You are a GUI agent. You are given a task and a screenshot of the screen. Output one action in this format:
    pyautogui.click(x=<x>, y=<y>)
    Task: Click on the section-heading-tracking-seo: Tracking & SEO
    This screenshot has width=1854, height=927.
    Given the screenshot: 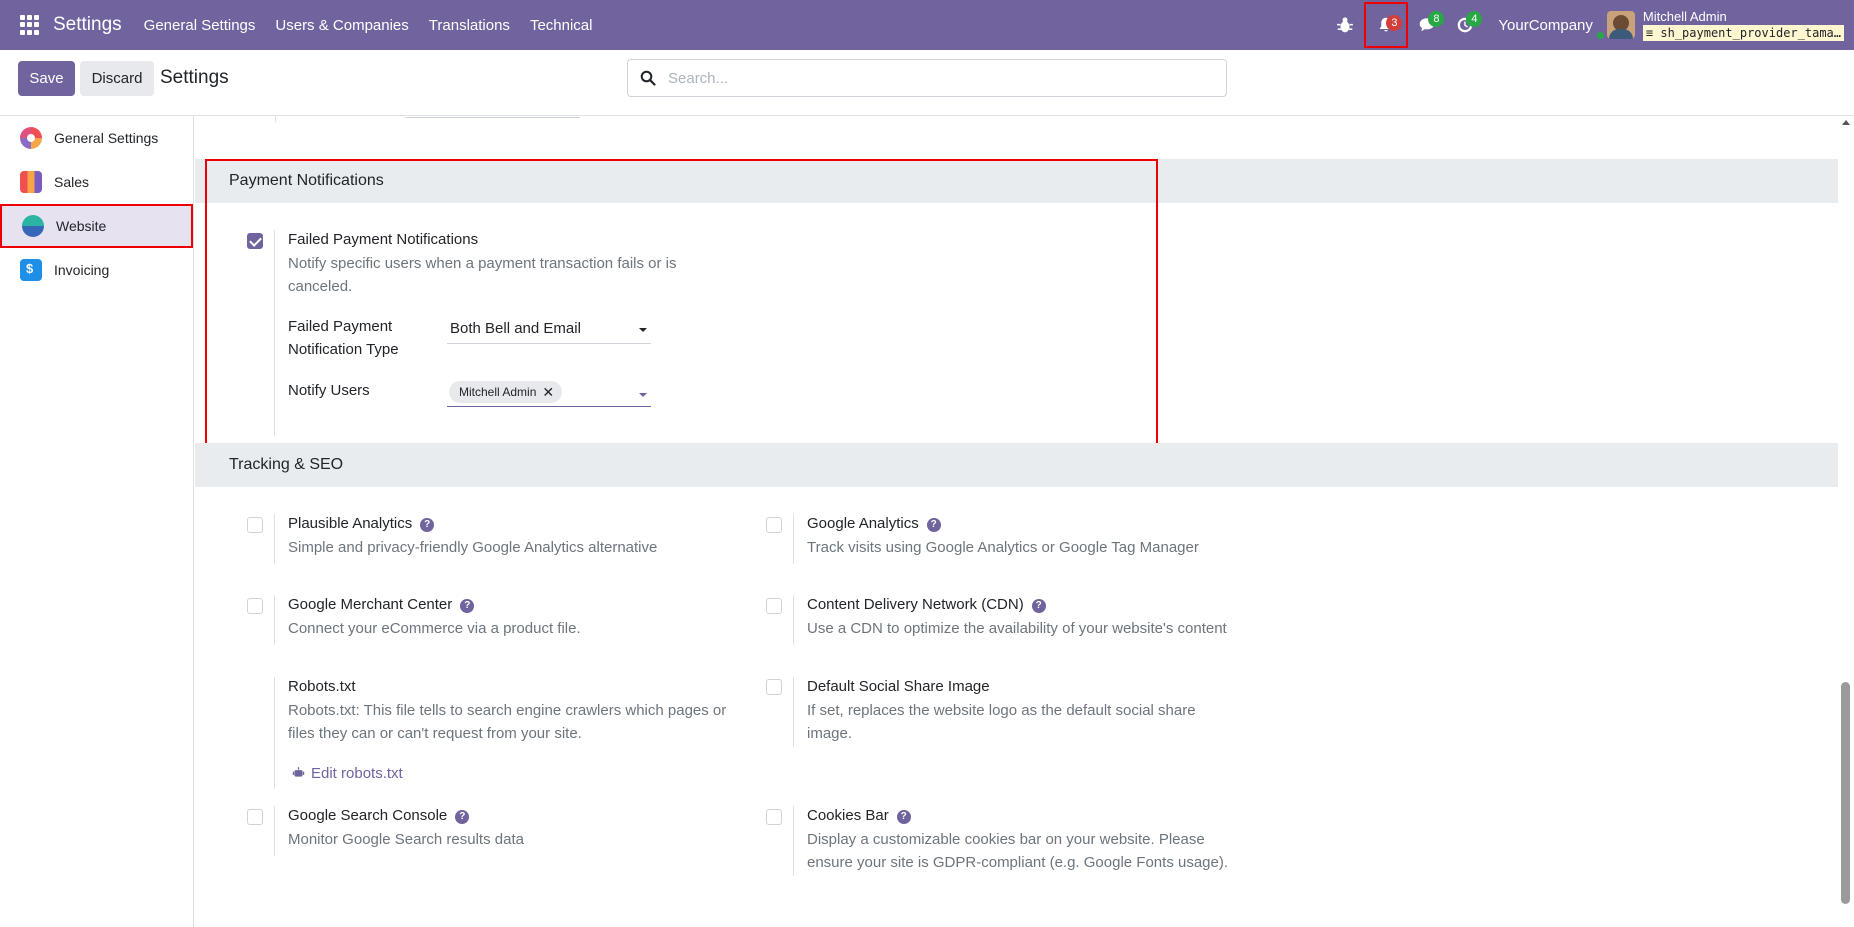 What is the action you would take?
    pyautogui.click(x=1016, y=465)
    